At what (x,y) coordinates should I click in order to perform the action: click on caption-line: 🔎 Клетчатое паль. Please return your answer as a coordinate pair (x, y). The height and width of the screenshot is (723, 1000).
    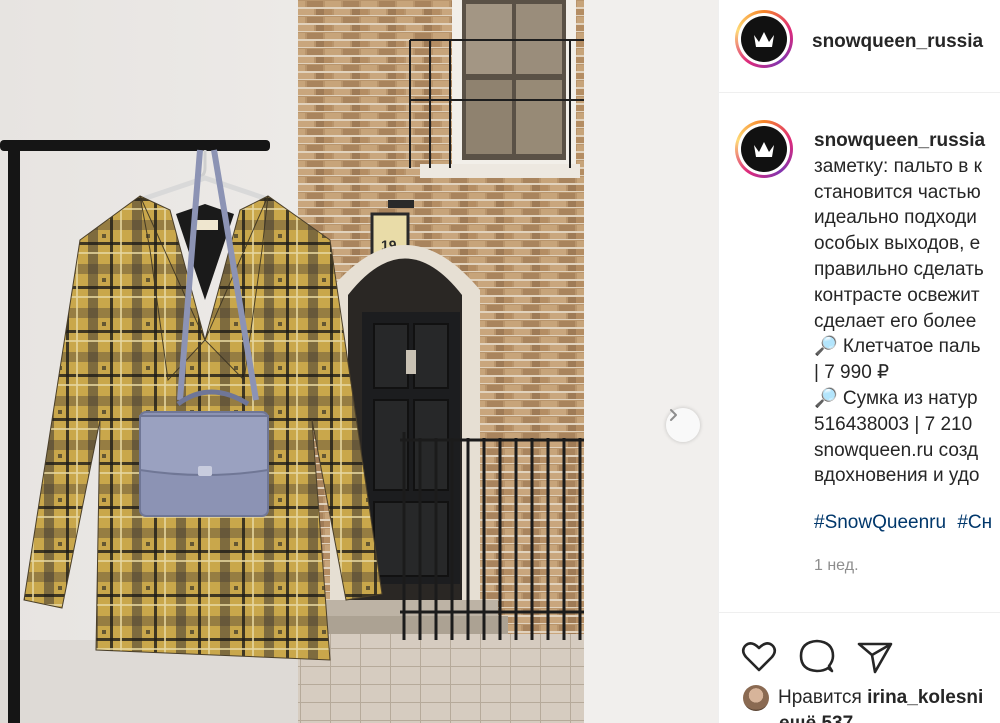
    Looking at the image, I should click on (897, 347).